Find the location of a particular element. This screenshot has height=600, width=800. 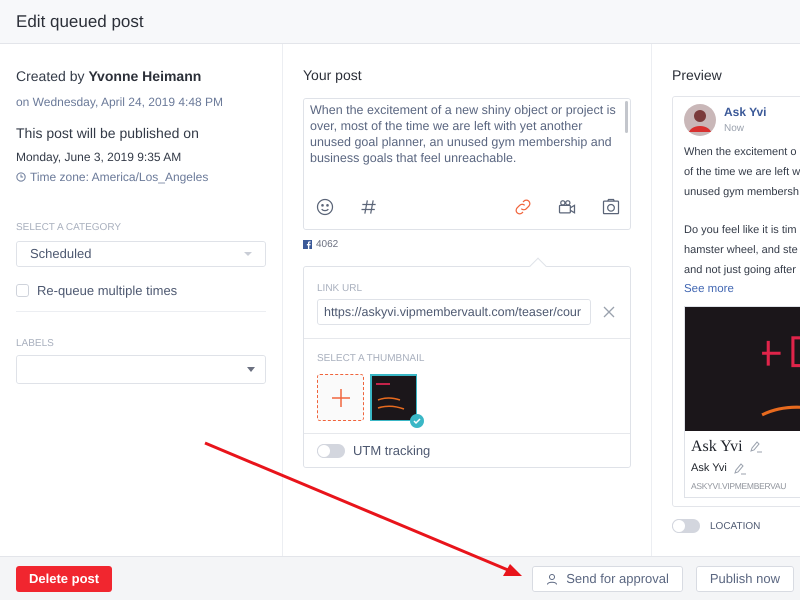

send-for-approval-button: Send for approval is located at coordinates (607, 579).